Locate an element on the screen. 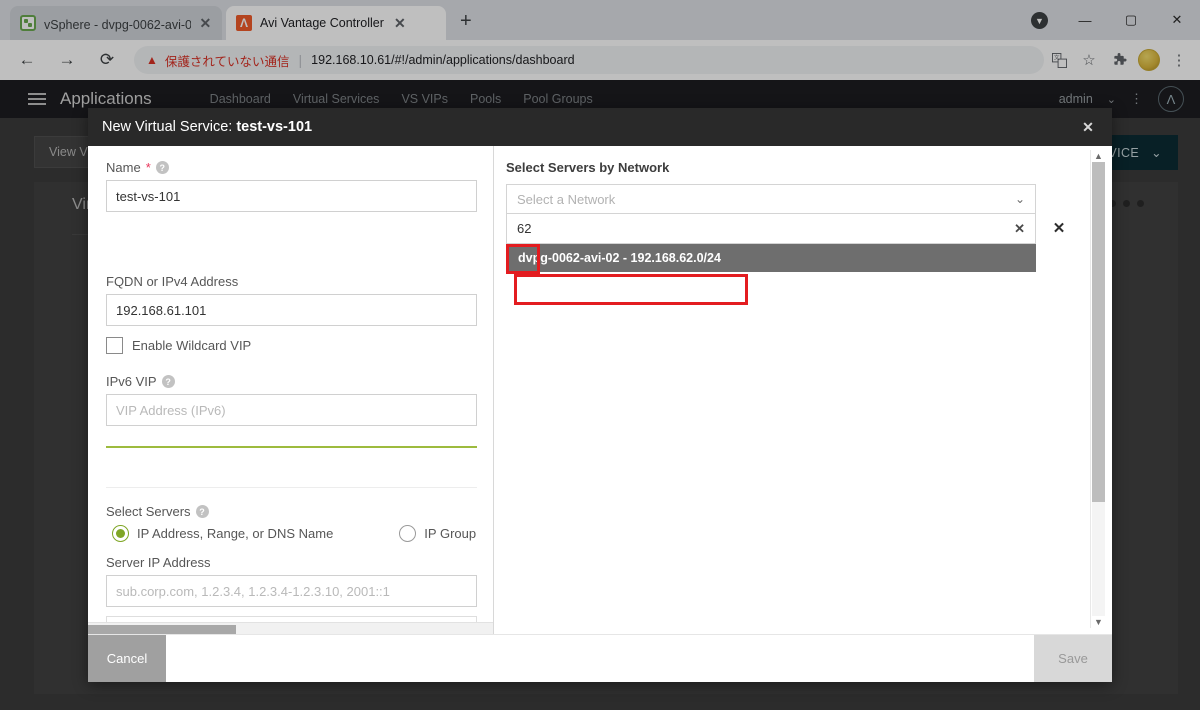 The height and width of the screenshot is (710, 1200). ipv6-label-text: IPv6 VIP is located at coordinates (131, 381).